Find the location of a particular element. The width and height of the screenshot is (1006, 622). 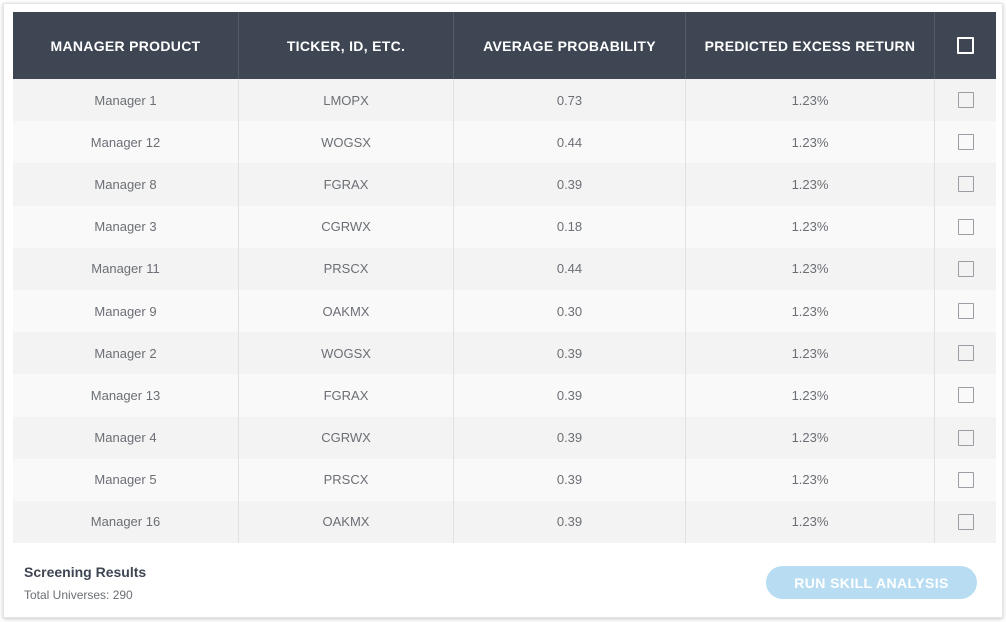

cell-manager-product: Manager 5 is located at coordinates (126, 479).